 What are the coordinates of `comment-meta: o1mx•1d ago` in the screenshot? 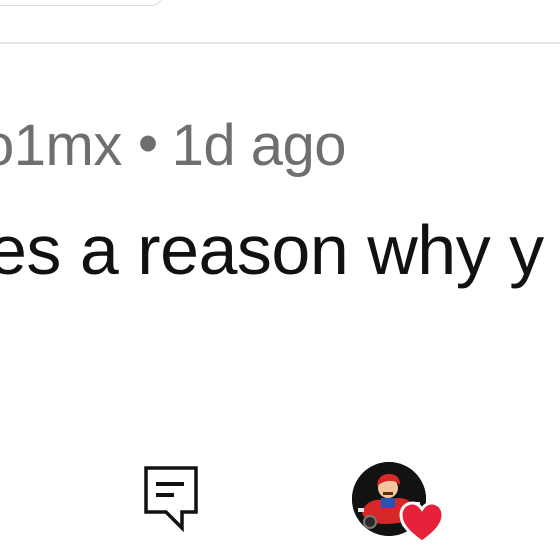 It's located at (173, 145).